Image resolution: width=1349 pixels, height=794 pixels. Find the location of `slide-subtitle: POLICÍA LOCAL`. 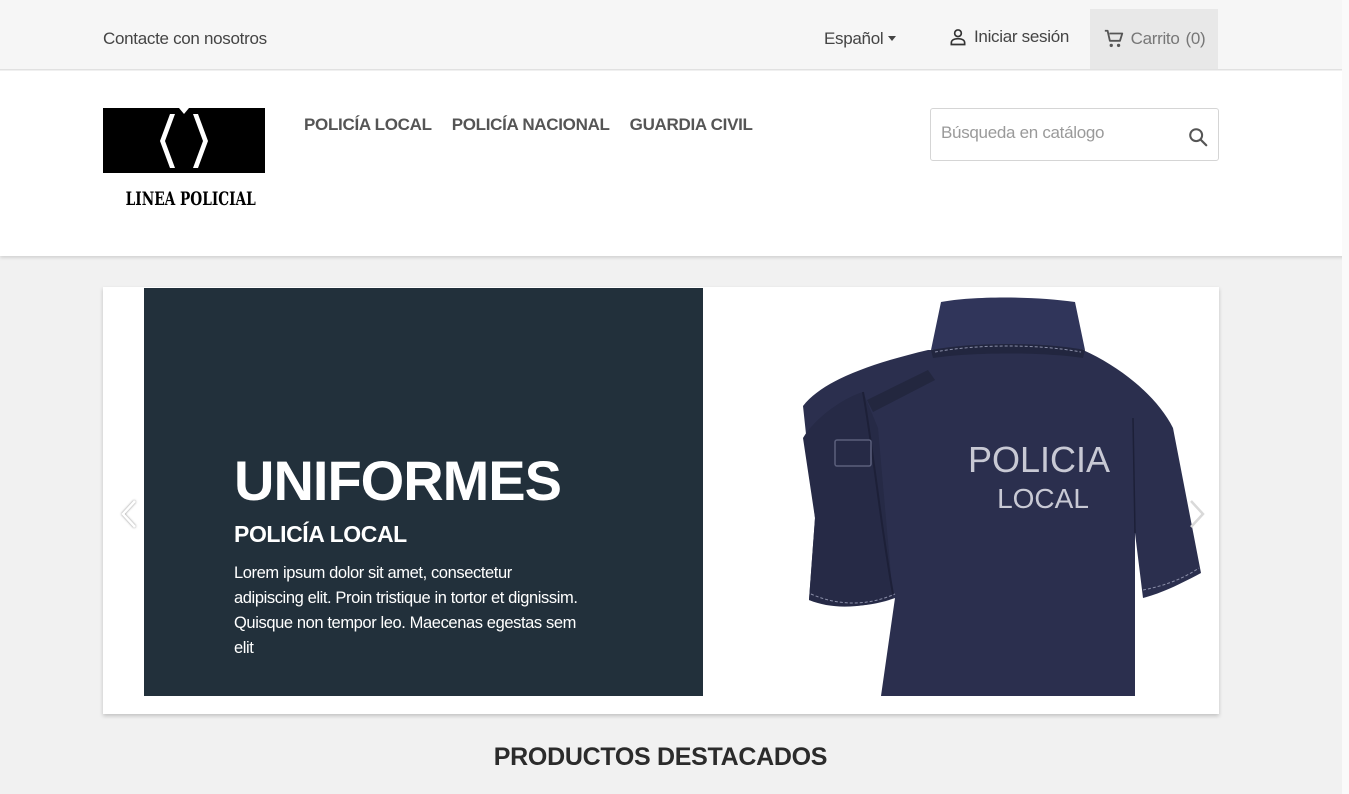

slide-subtitle: POLICÍA LOCAL is located at coordinates (320, 534).